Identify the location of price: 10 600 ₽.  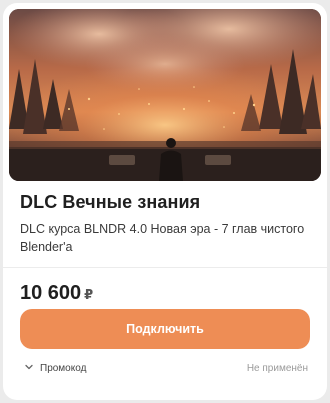
(56, 293).